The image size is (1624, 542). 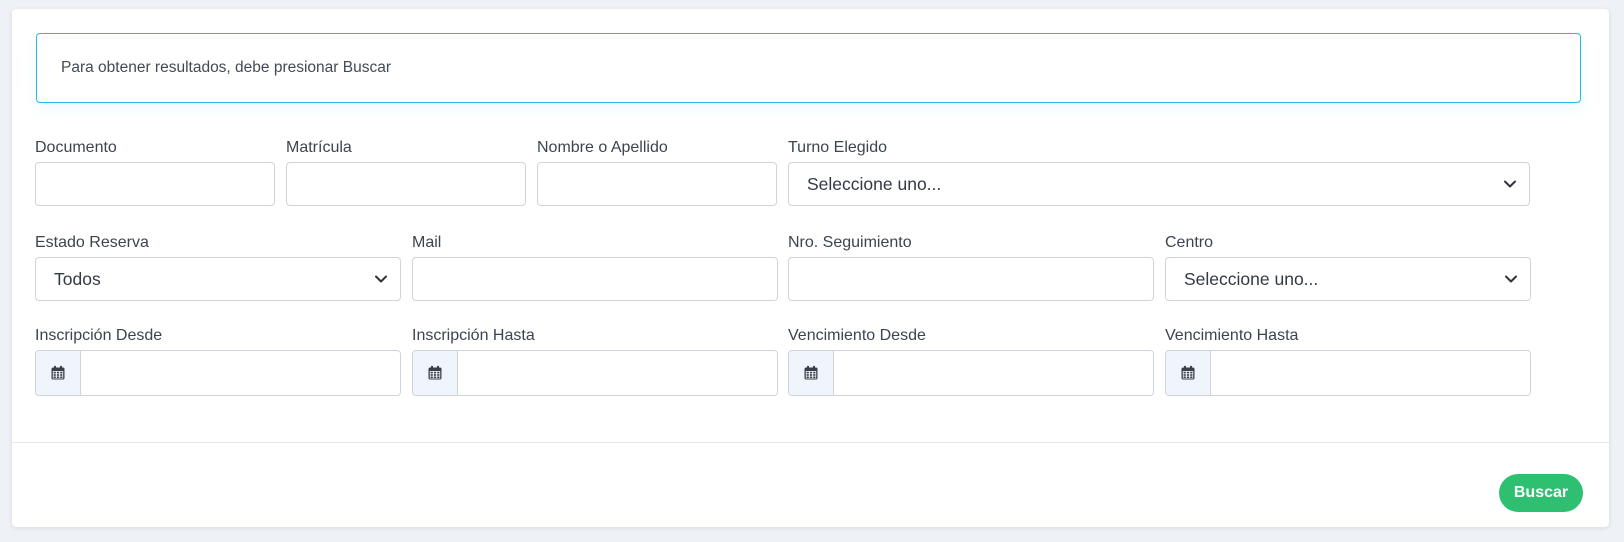 What do you see at coordinates (1370, 373) in the screenshot?
I see `vencimiento-hasta-input` at bounding box center [1370, 373].